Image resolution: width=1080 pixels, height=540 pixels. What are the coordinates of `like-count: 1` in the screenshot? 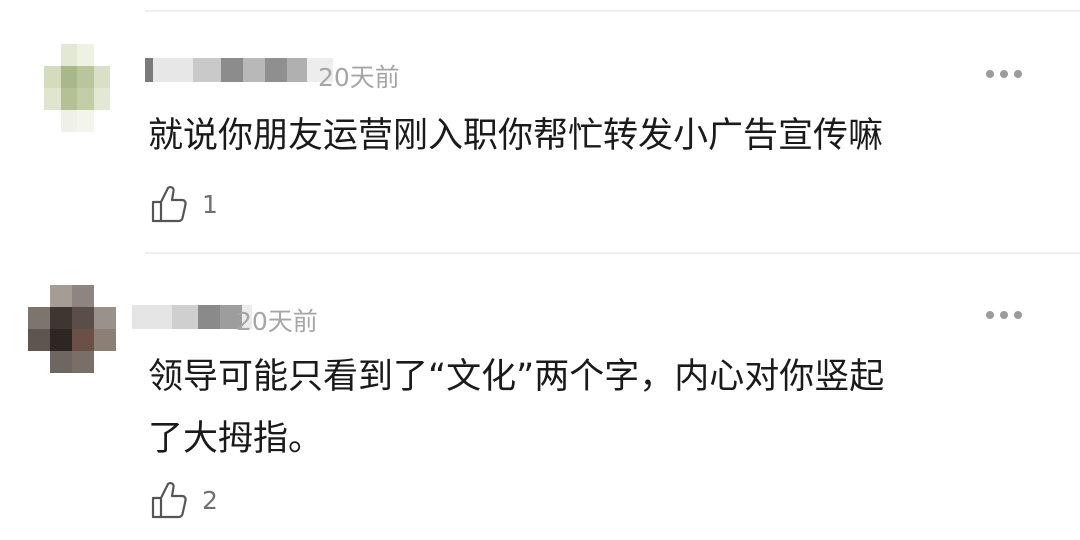 It's located at (210, 204).